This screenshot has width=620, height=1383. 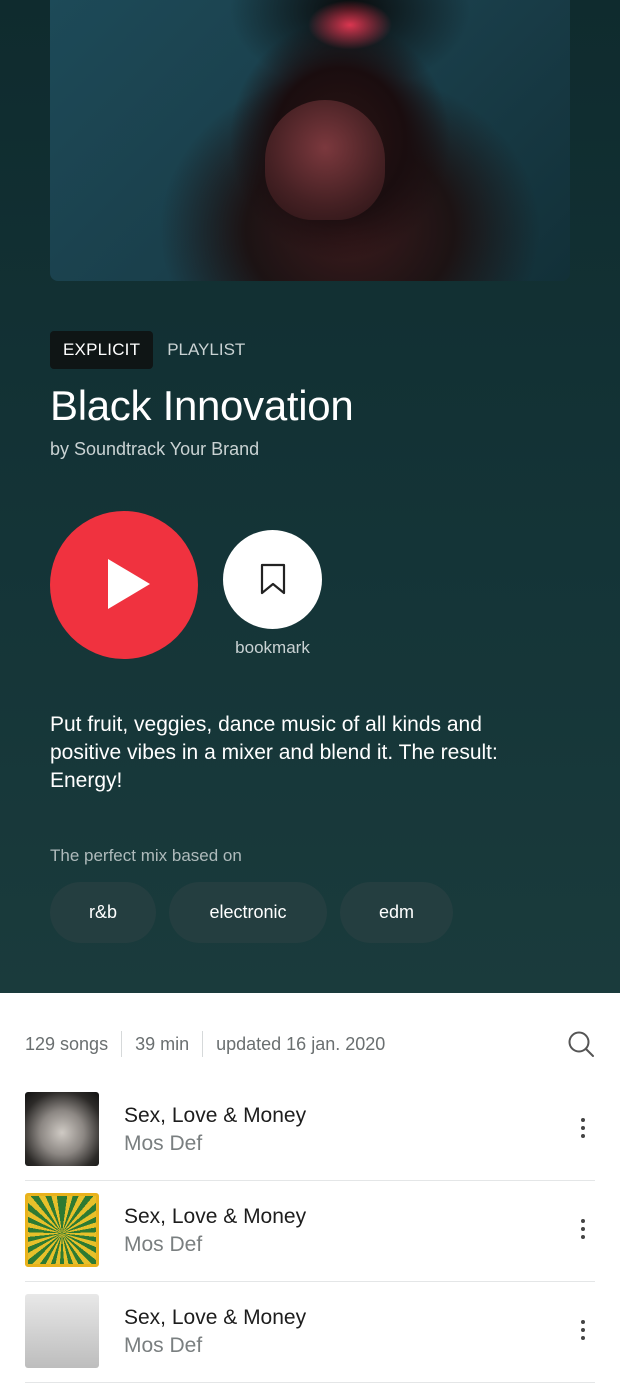 What do you see at coordinates (248, 912) in the screenshot?
I see `genre-chip-electronic: electronic` at bounding box center [248, 912].